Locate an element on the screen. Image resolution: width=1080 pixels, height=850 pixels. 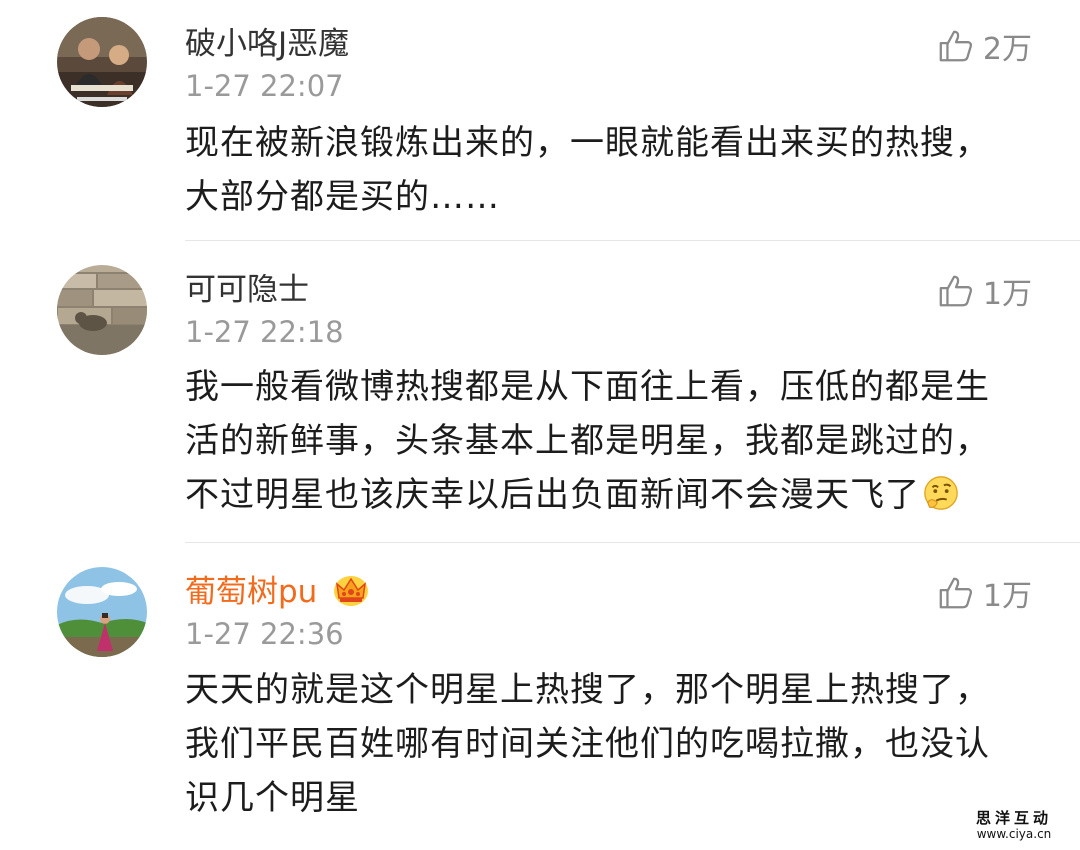
comment-line: 活的新鲜事，头条基本上都是明星，我都是跳过的， is located at coordinates (587, 441).